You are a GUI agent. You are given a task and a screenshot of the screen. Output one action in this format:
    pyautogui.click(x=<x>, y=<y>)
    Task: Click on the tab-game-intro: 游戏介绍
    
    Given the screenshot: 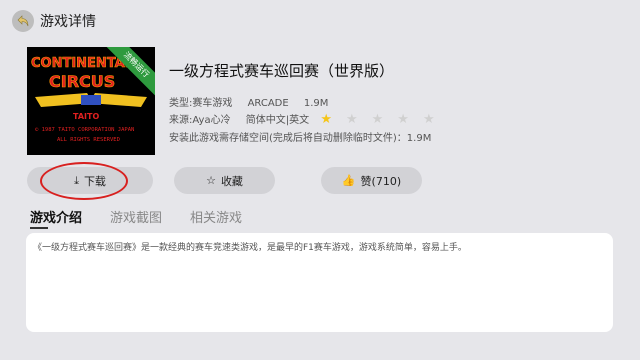 What is the action you would take?
    pyautogui.click(x=56, y=216)
    